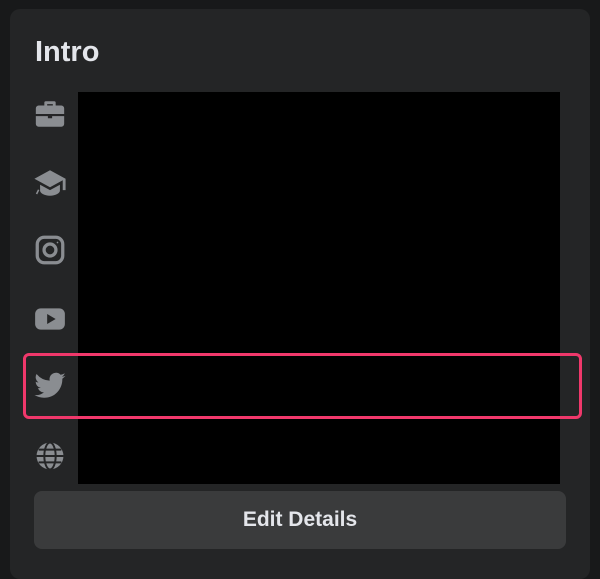 The image size is (600, 579). I want to click on twitter-icon, so click(50, 385).